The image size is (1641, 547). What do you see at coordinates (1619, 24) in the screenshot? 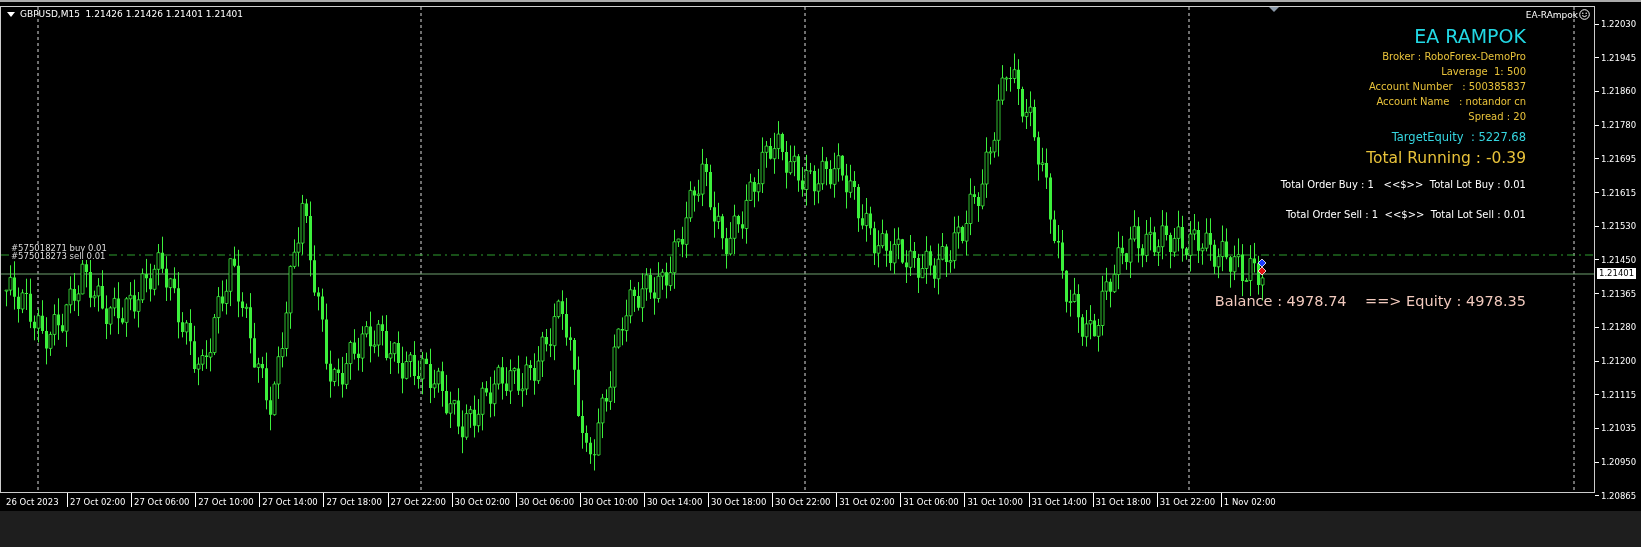
I see `price-label: 1.22030` at bounding box center [1619, 24].